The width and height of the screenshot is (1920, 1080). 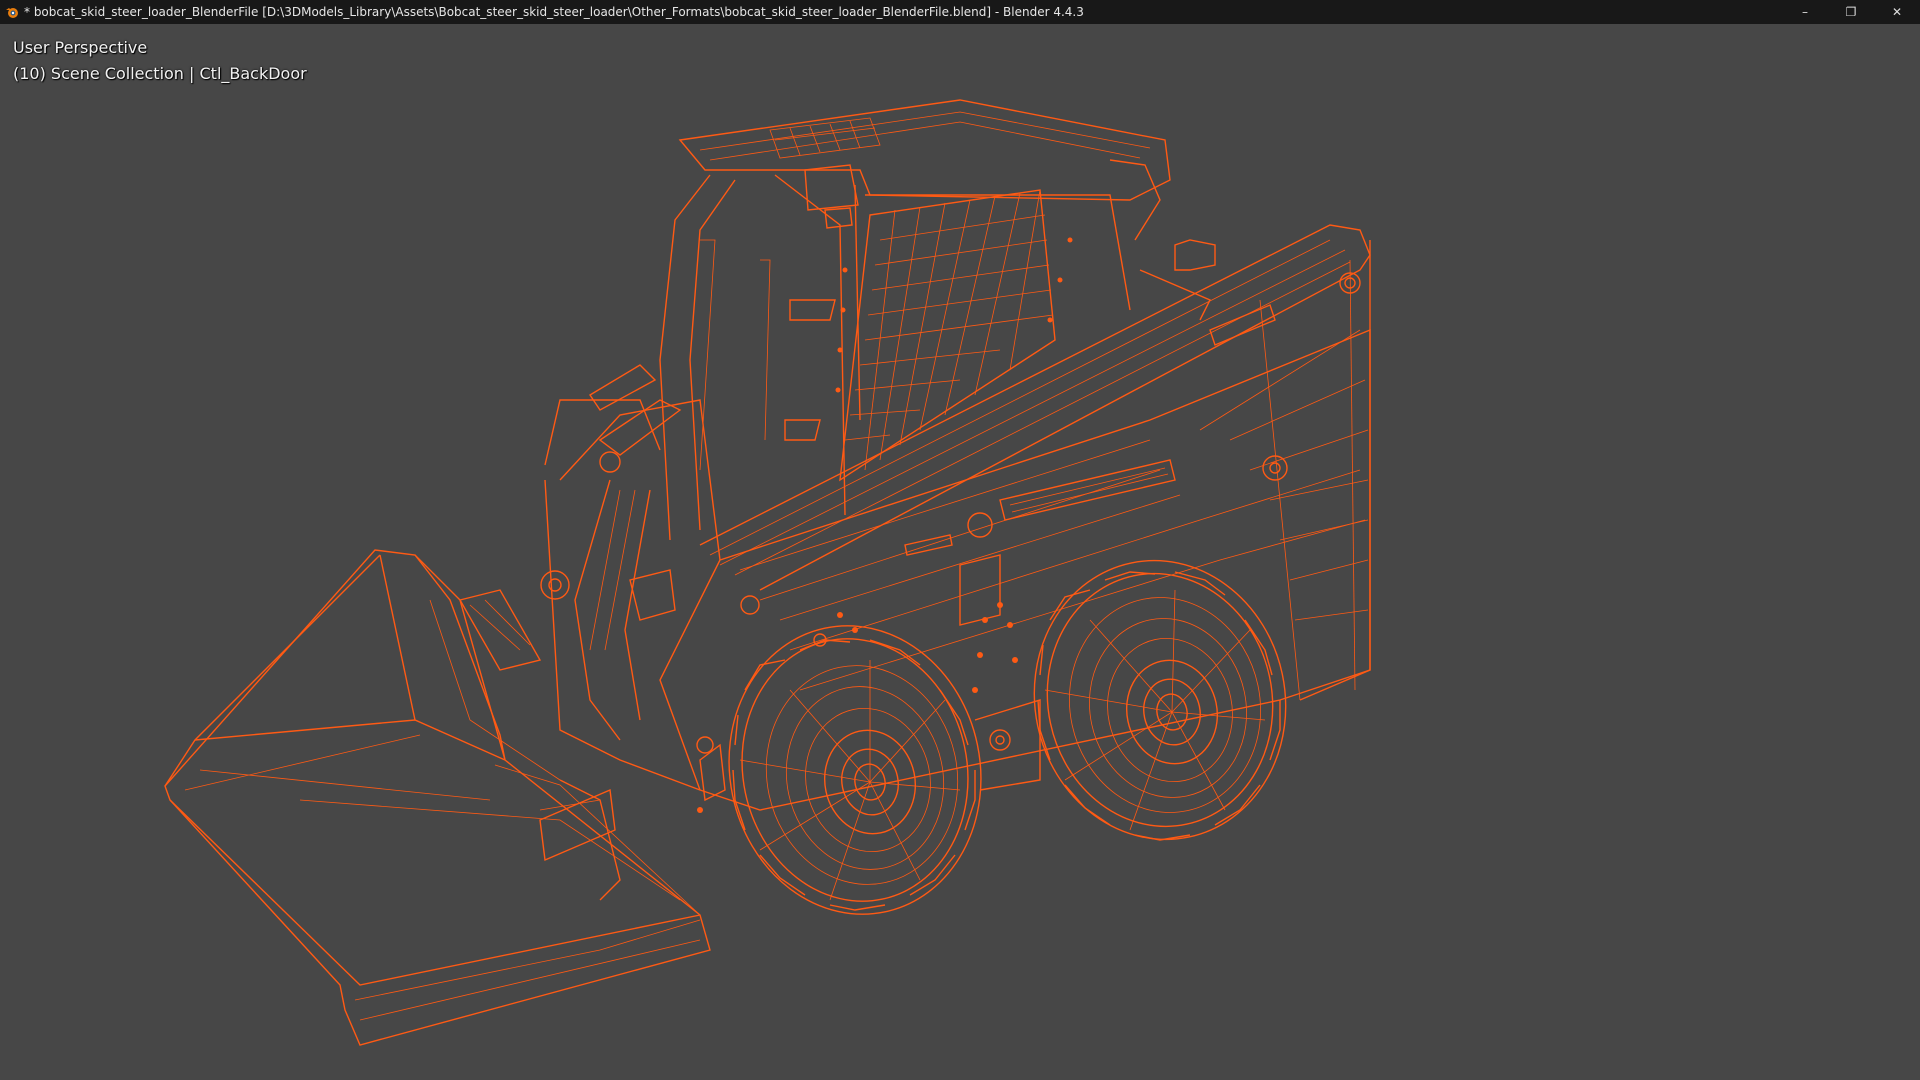 What do you see at coordinates (855, 770) in the screenshot?
I see `front-wheel-wireframe` at bounding box center [855, 770].